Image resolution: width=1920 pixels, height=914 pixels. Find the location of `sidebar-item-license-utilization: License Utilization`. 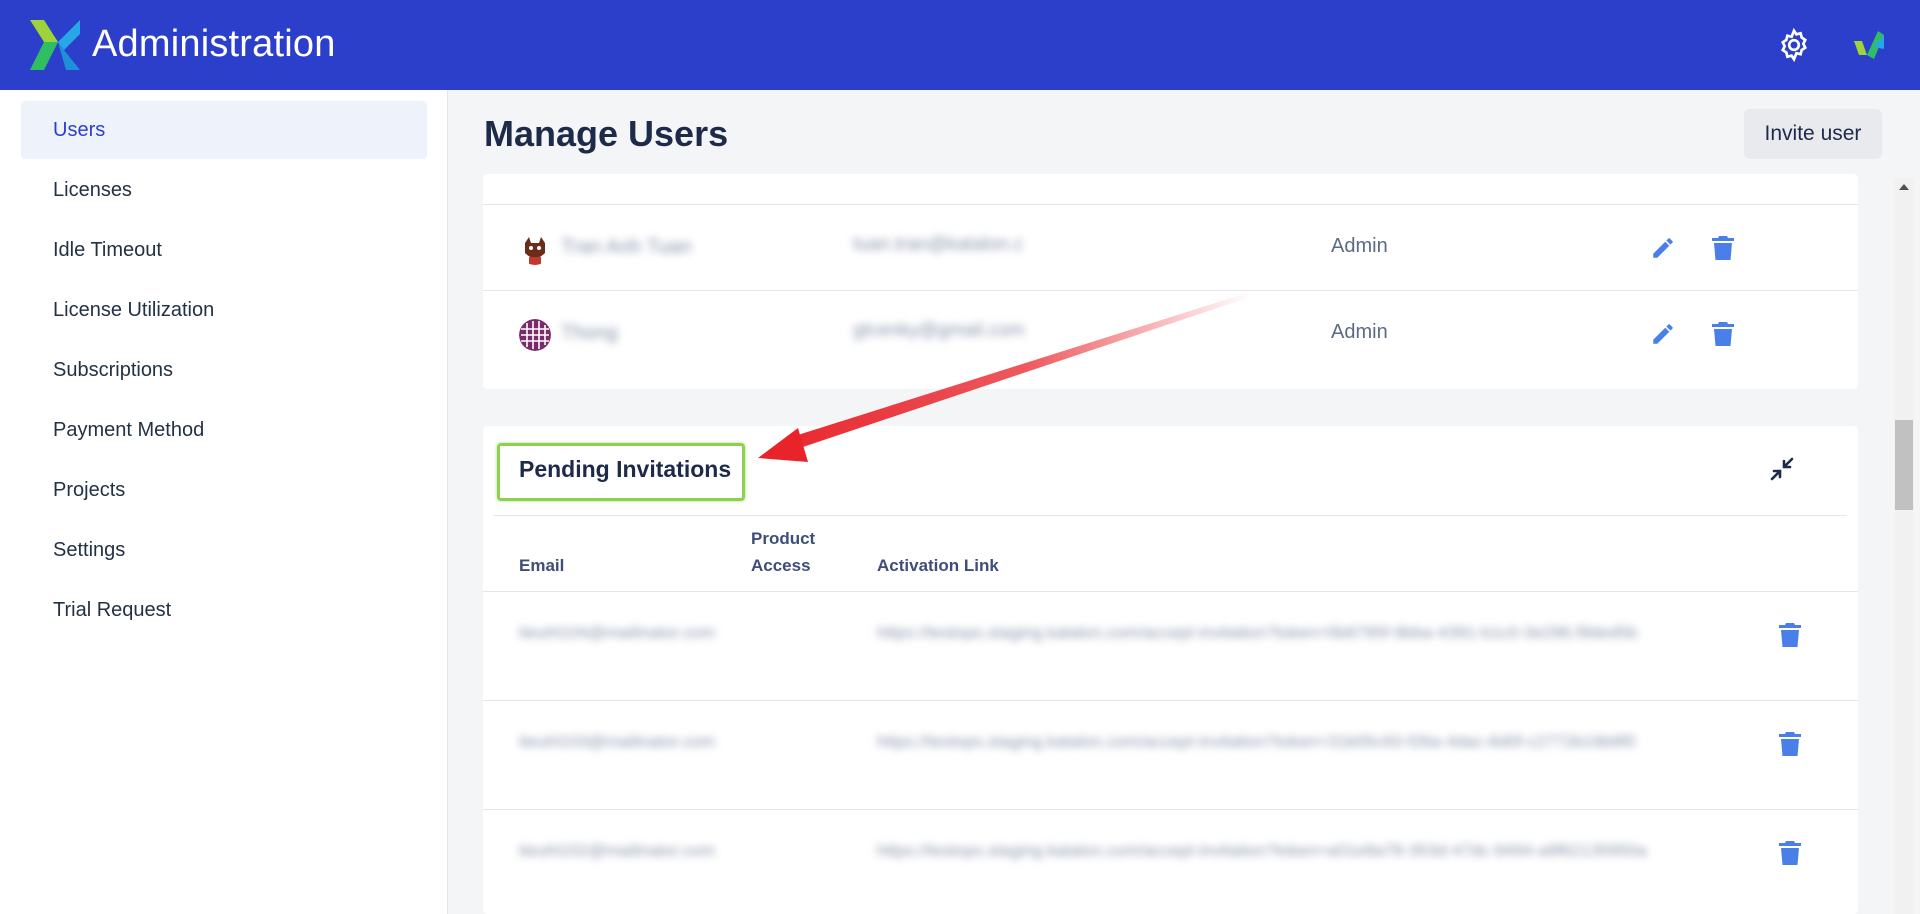

sidebar-item-license-utilization: License Utilization is located at coordinates (224, 310).